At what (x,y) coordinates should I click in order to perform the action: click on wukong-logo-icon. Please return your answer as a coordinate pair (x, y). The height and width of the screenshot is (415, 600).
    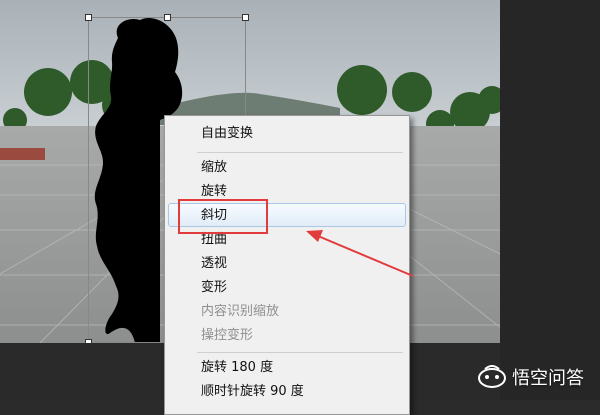
    Looking at the image, I should click on (492, 376).